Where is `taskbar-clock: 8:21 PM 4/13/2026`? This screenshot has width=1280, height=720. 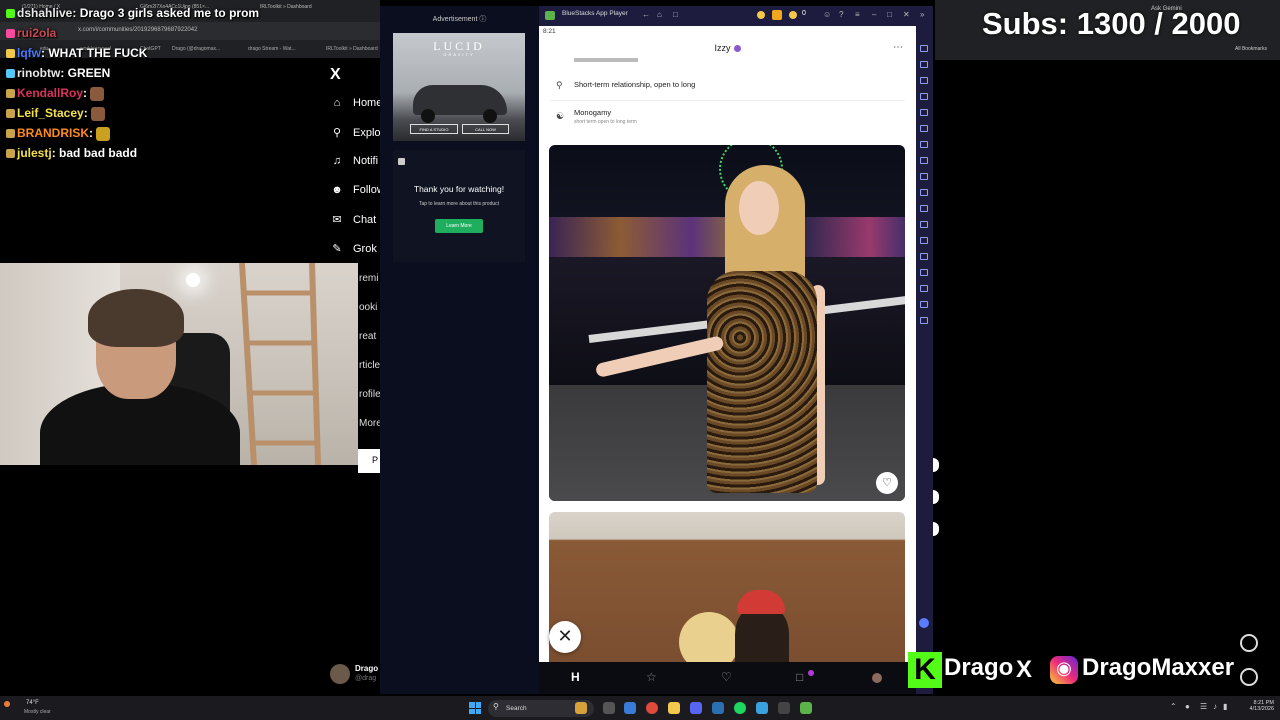 taskbar-clock: 8:21 PM 4/13/2026 is located at coordinates (1254, 706).